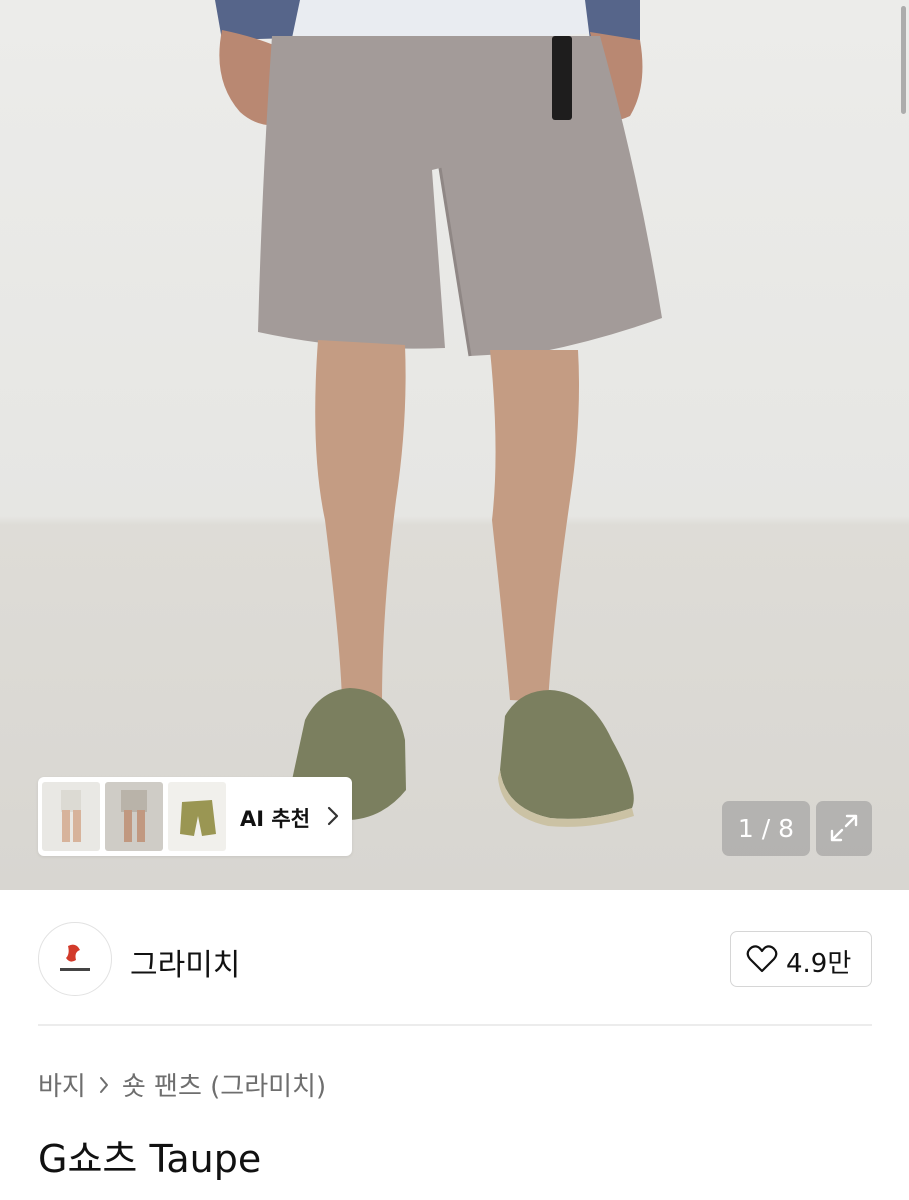 Image resolution: width=909 pixels, height=1200 pixels. What do you see at coordinates (275, 819) in the screenshot?
I see `ai-recommend-label: AI 추천` at bounding box center [275, 819].